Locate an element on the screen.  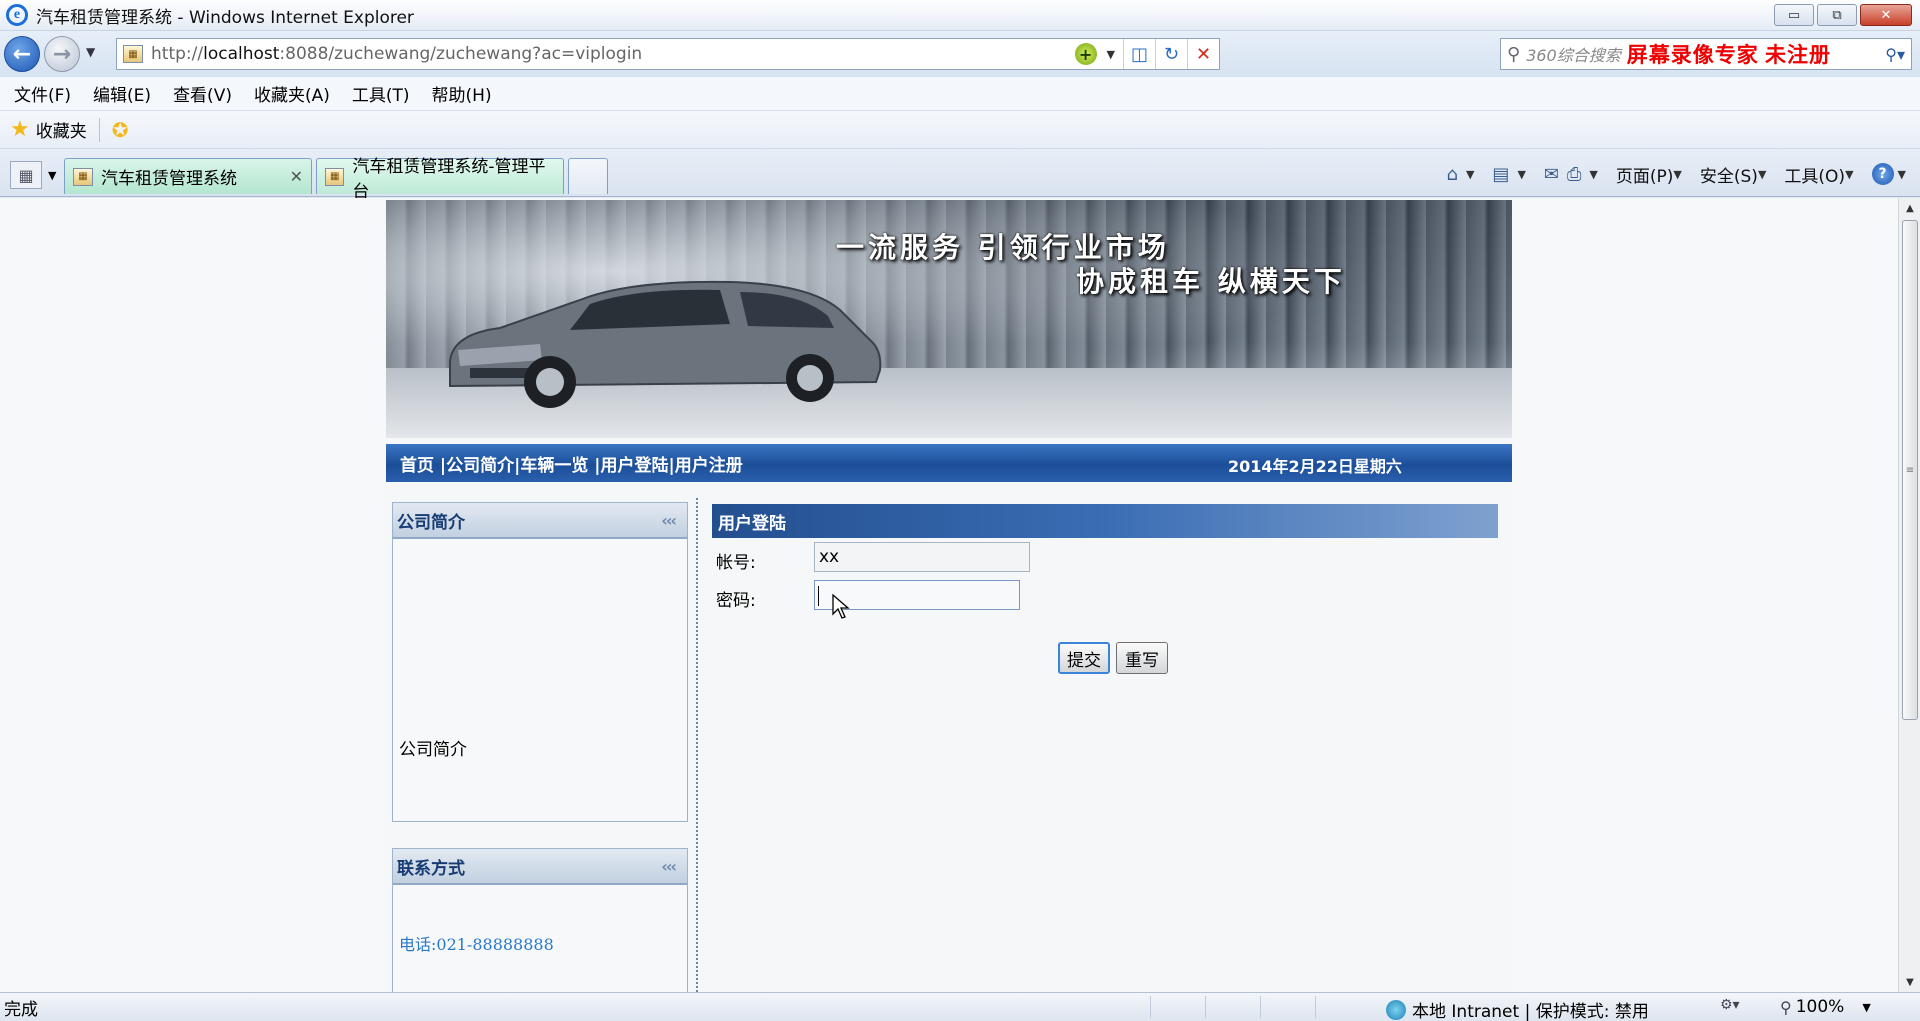
tools-menu: 工具(O) is located at coordinates (1814, 174).